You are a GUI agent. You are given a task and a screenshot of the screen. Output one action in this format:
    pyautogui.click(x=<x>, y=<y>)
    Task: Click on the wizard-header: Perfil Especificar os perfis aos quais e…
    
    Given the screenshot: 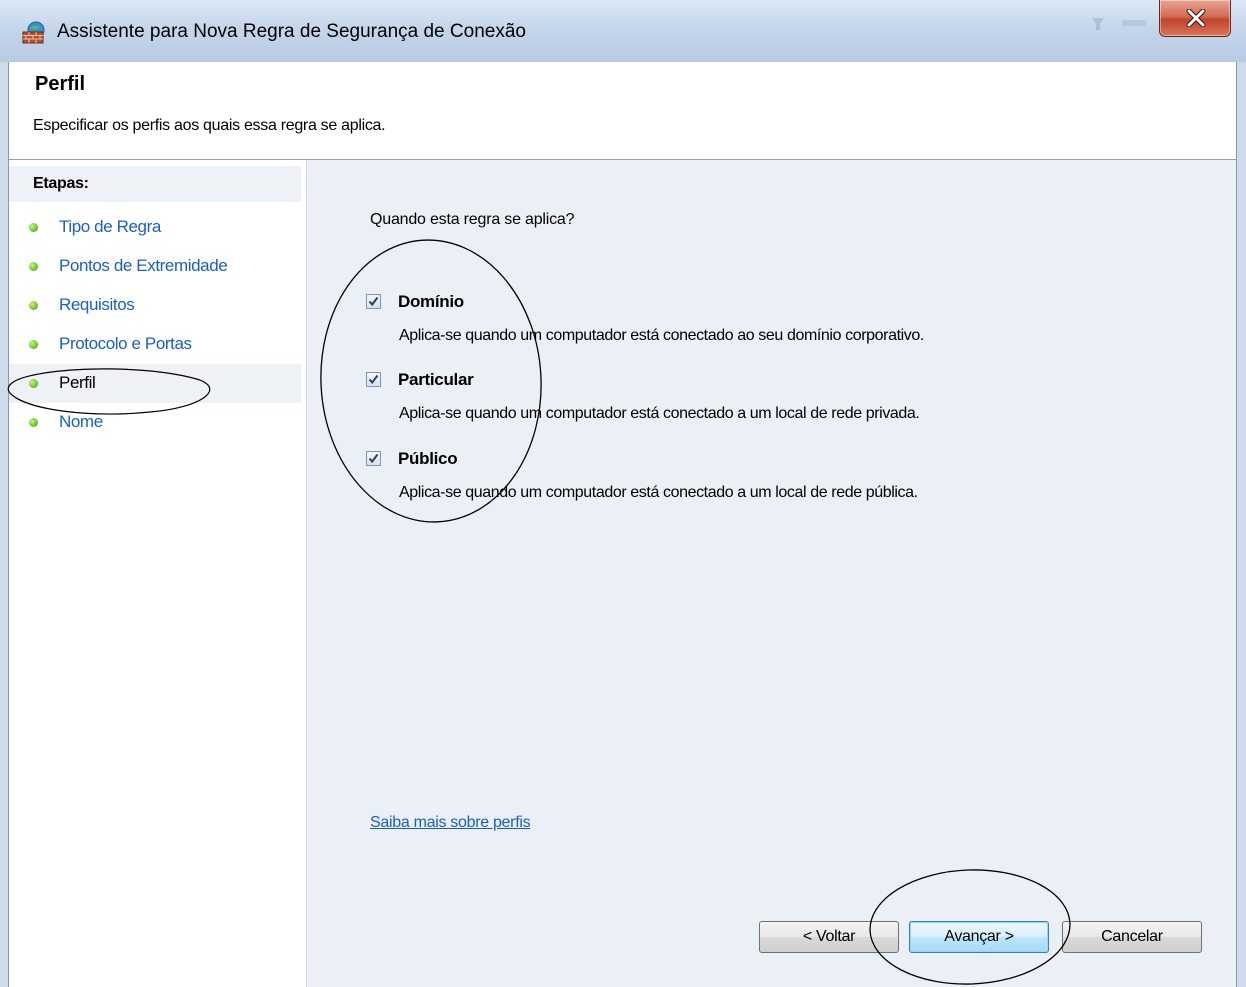 What is the action you would take?
    pyautogui.click(x=622, y=111)
    